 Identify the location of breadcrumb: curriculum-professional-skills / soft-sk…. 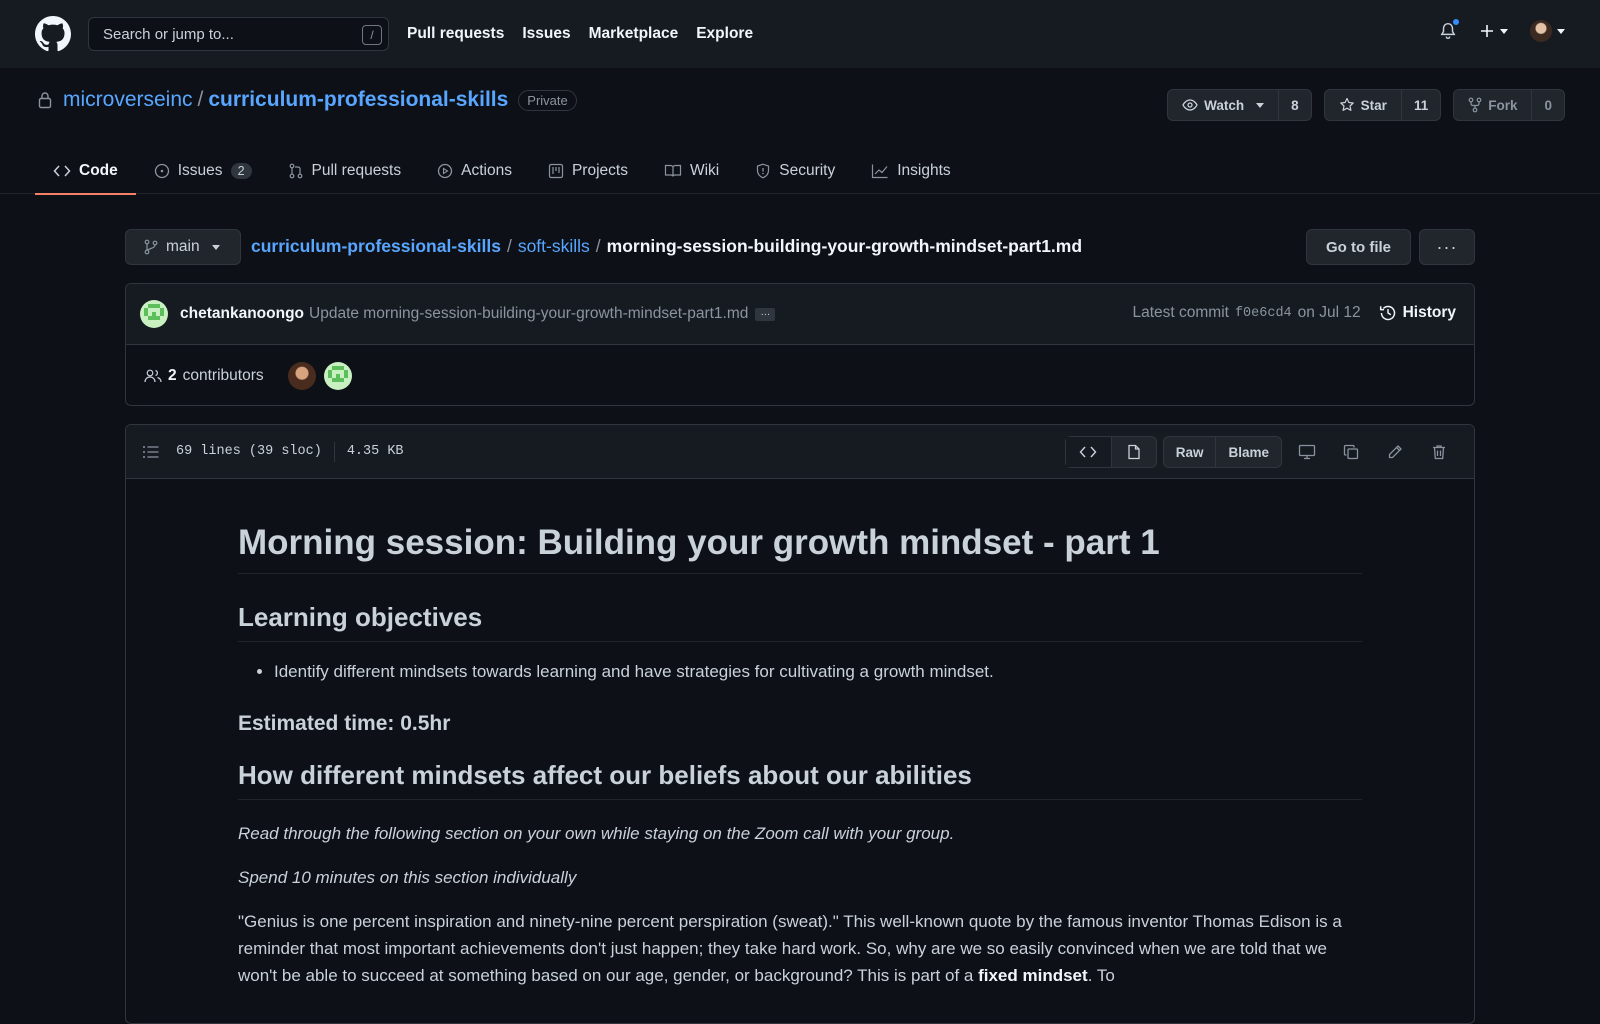
(666, 246).